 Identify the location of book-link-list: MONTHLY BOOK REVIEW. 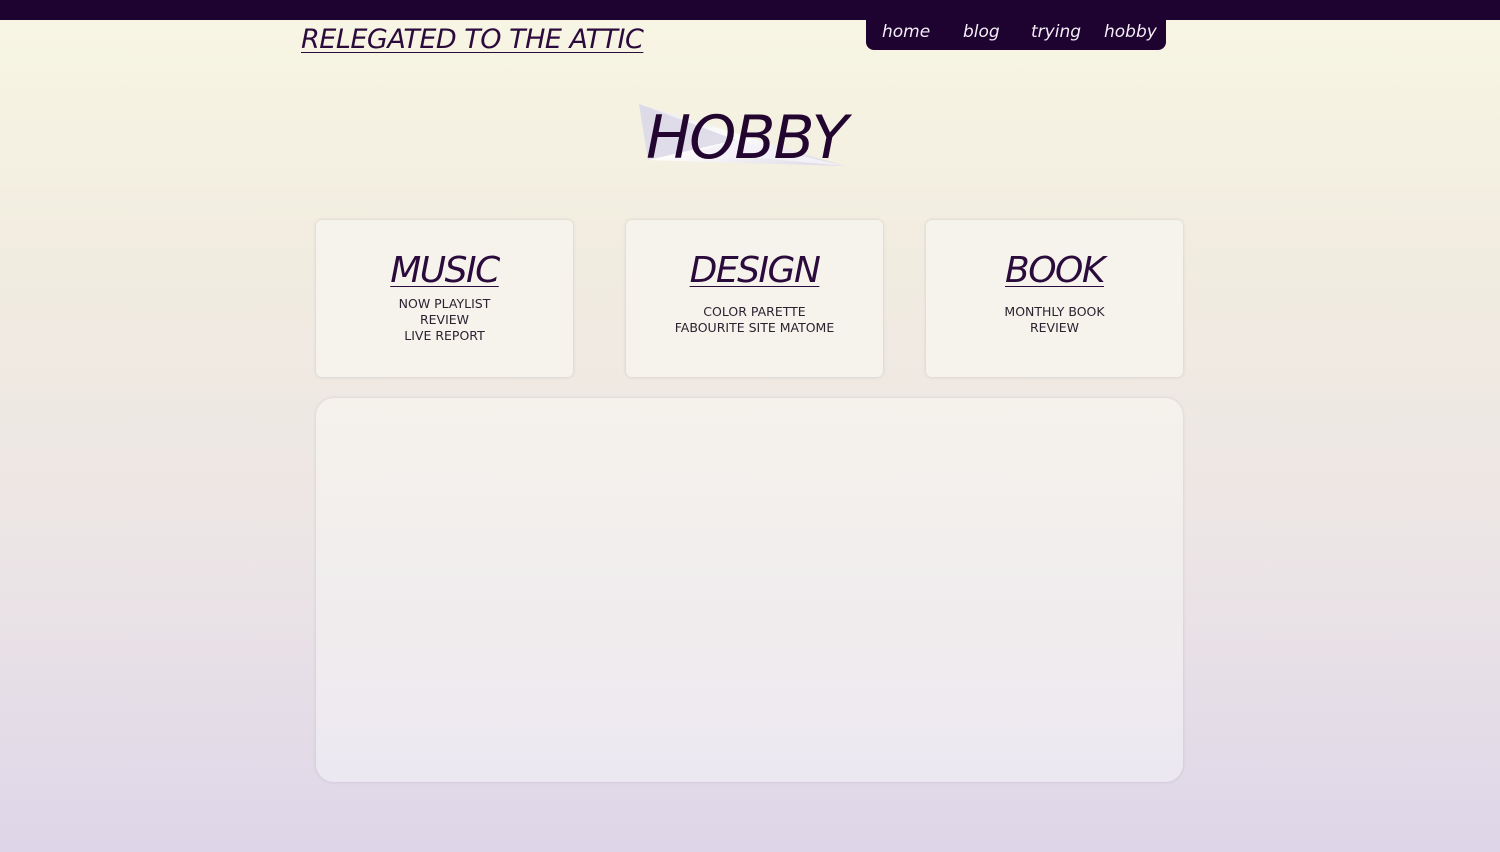
(1054, 320).